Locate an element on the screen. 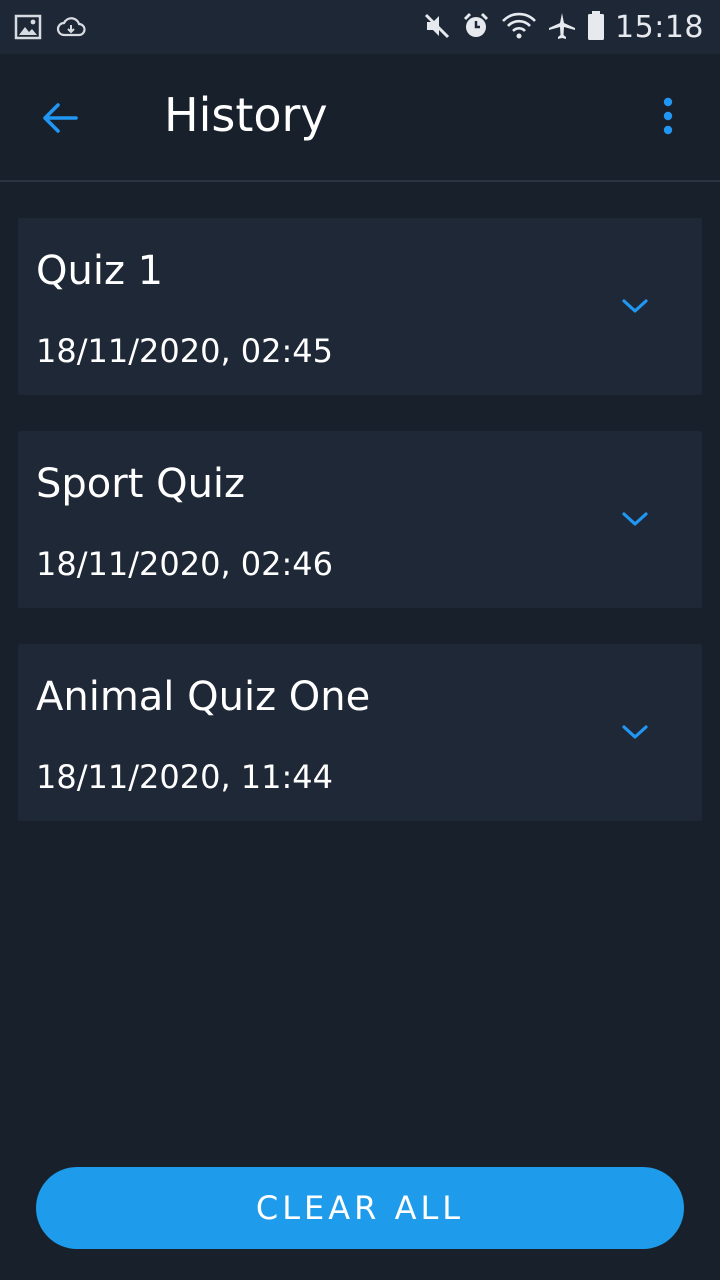 The width and height of the screenshot is (720, 1280). quiz-title: Quiz 1 is located at coordinates (100, 271).